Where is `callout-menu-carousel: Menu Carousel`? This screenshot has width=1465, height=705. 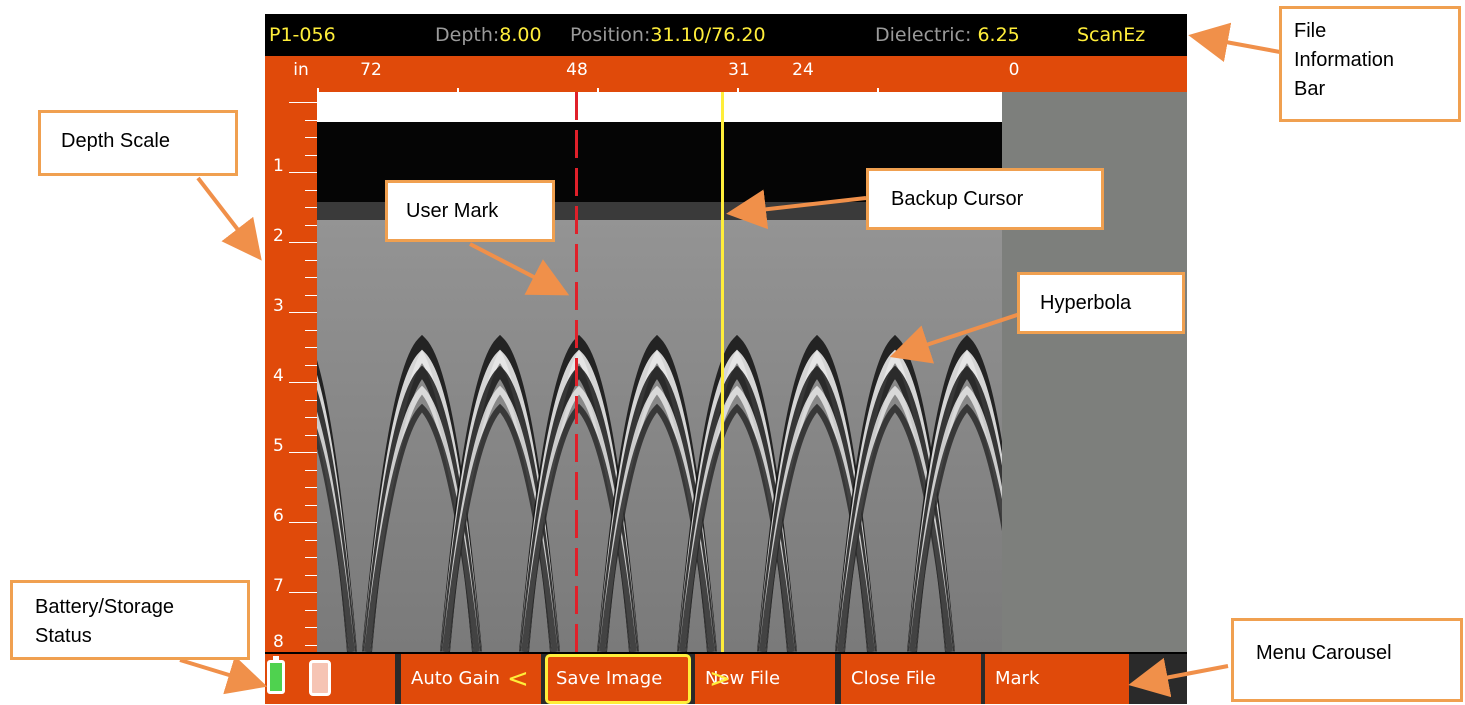 callout-menu-carousel: Menu Carousel is located at coordinates (1347, 660).